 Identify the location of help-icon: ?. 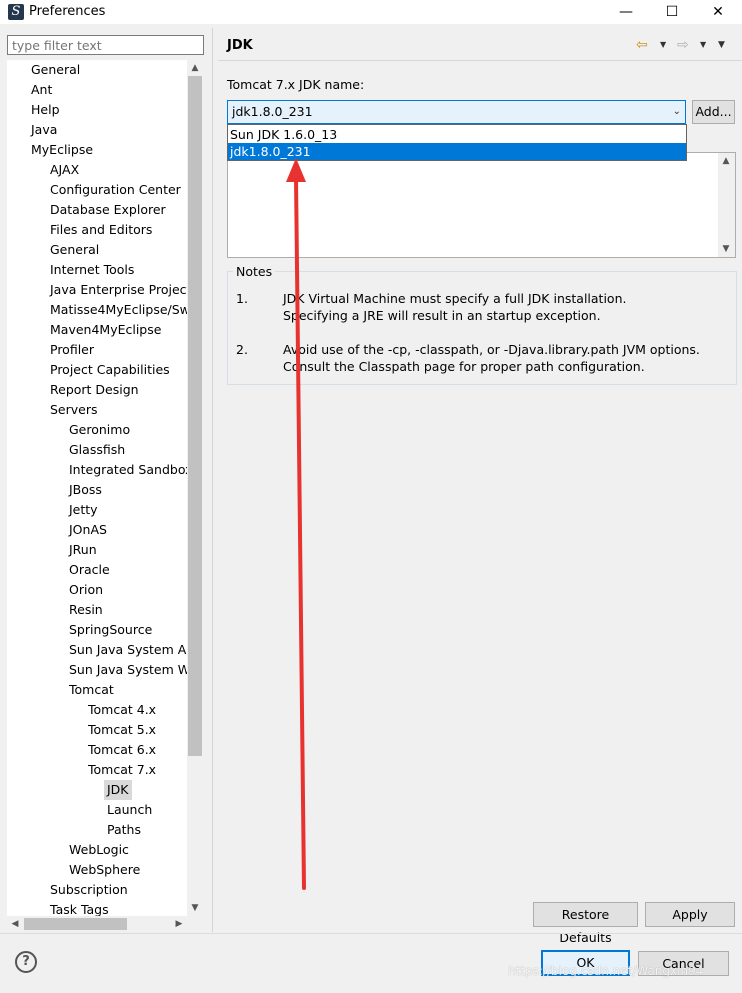
(26, 962).